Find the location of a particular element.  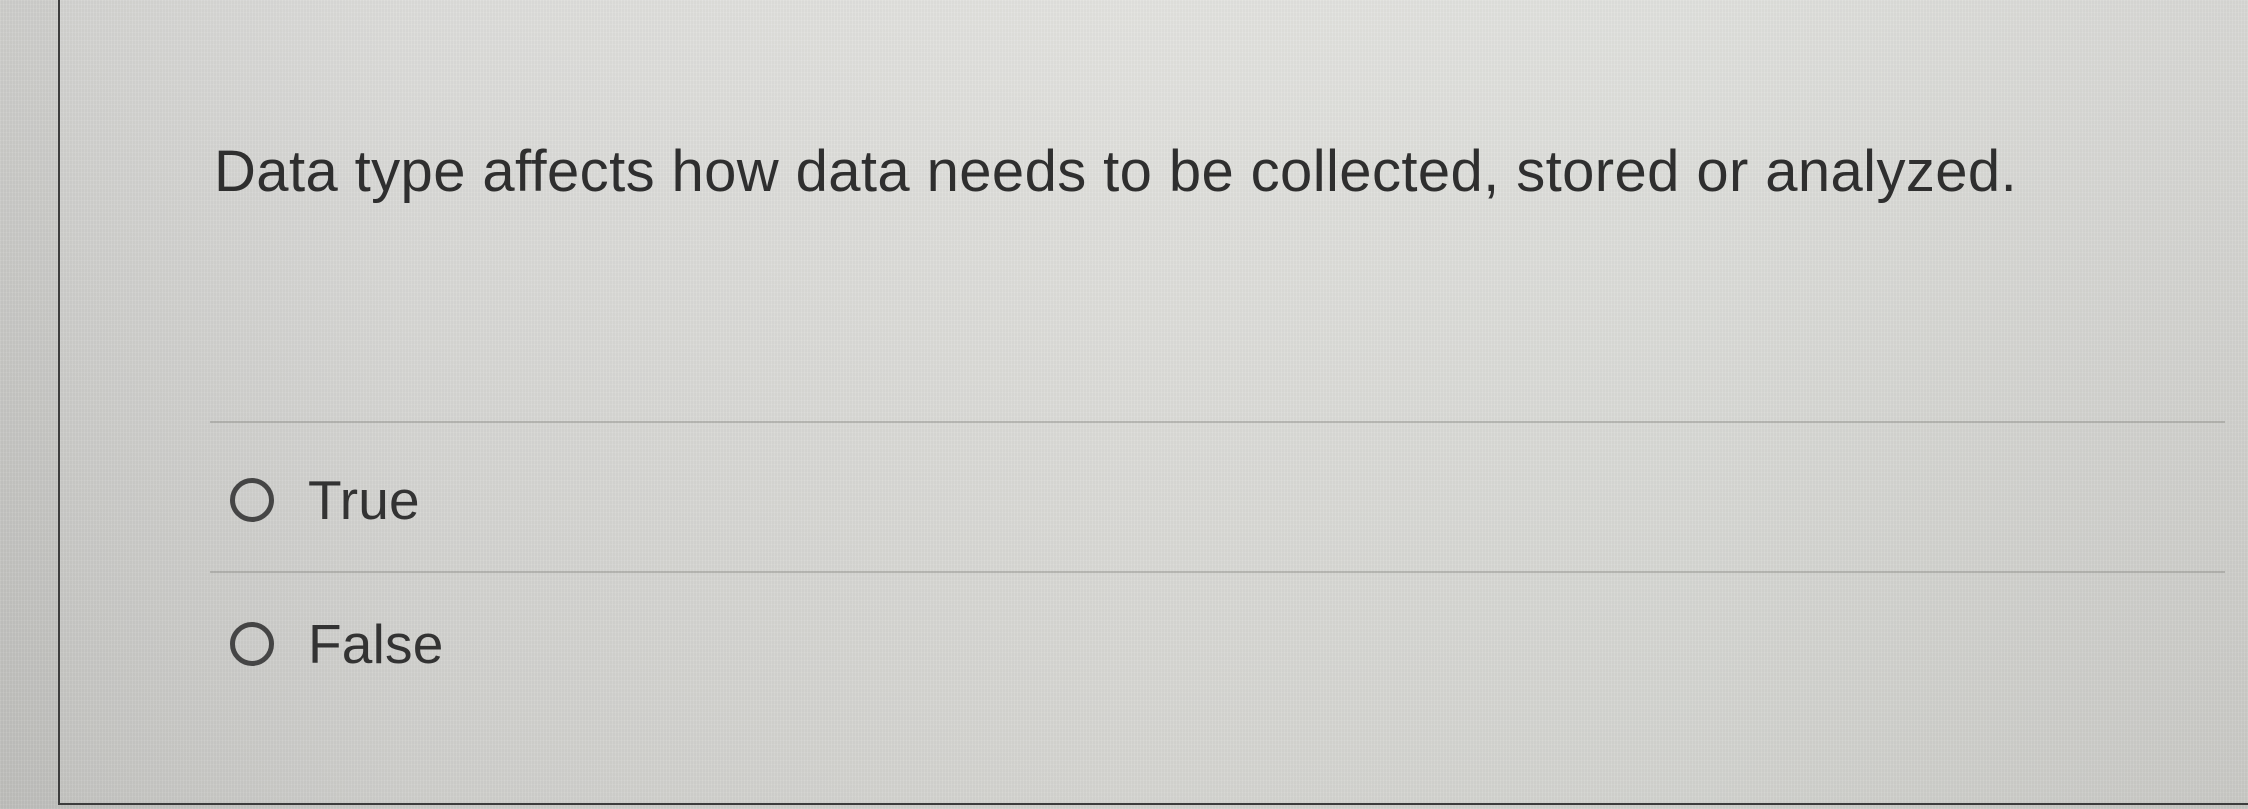

answer-divider is located at coordinates (1217, 572).